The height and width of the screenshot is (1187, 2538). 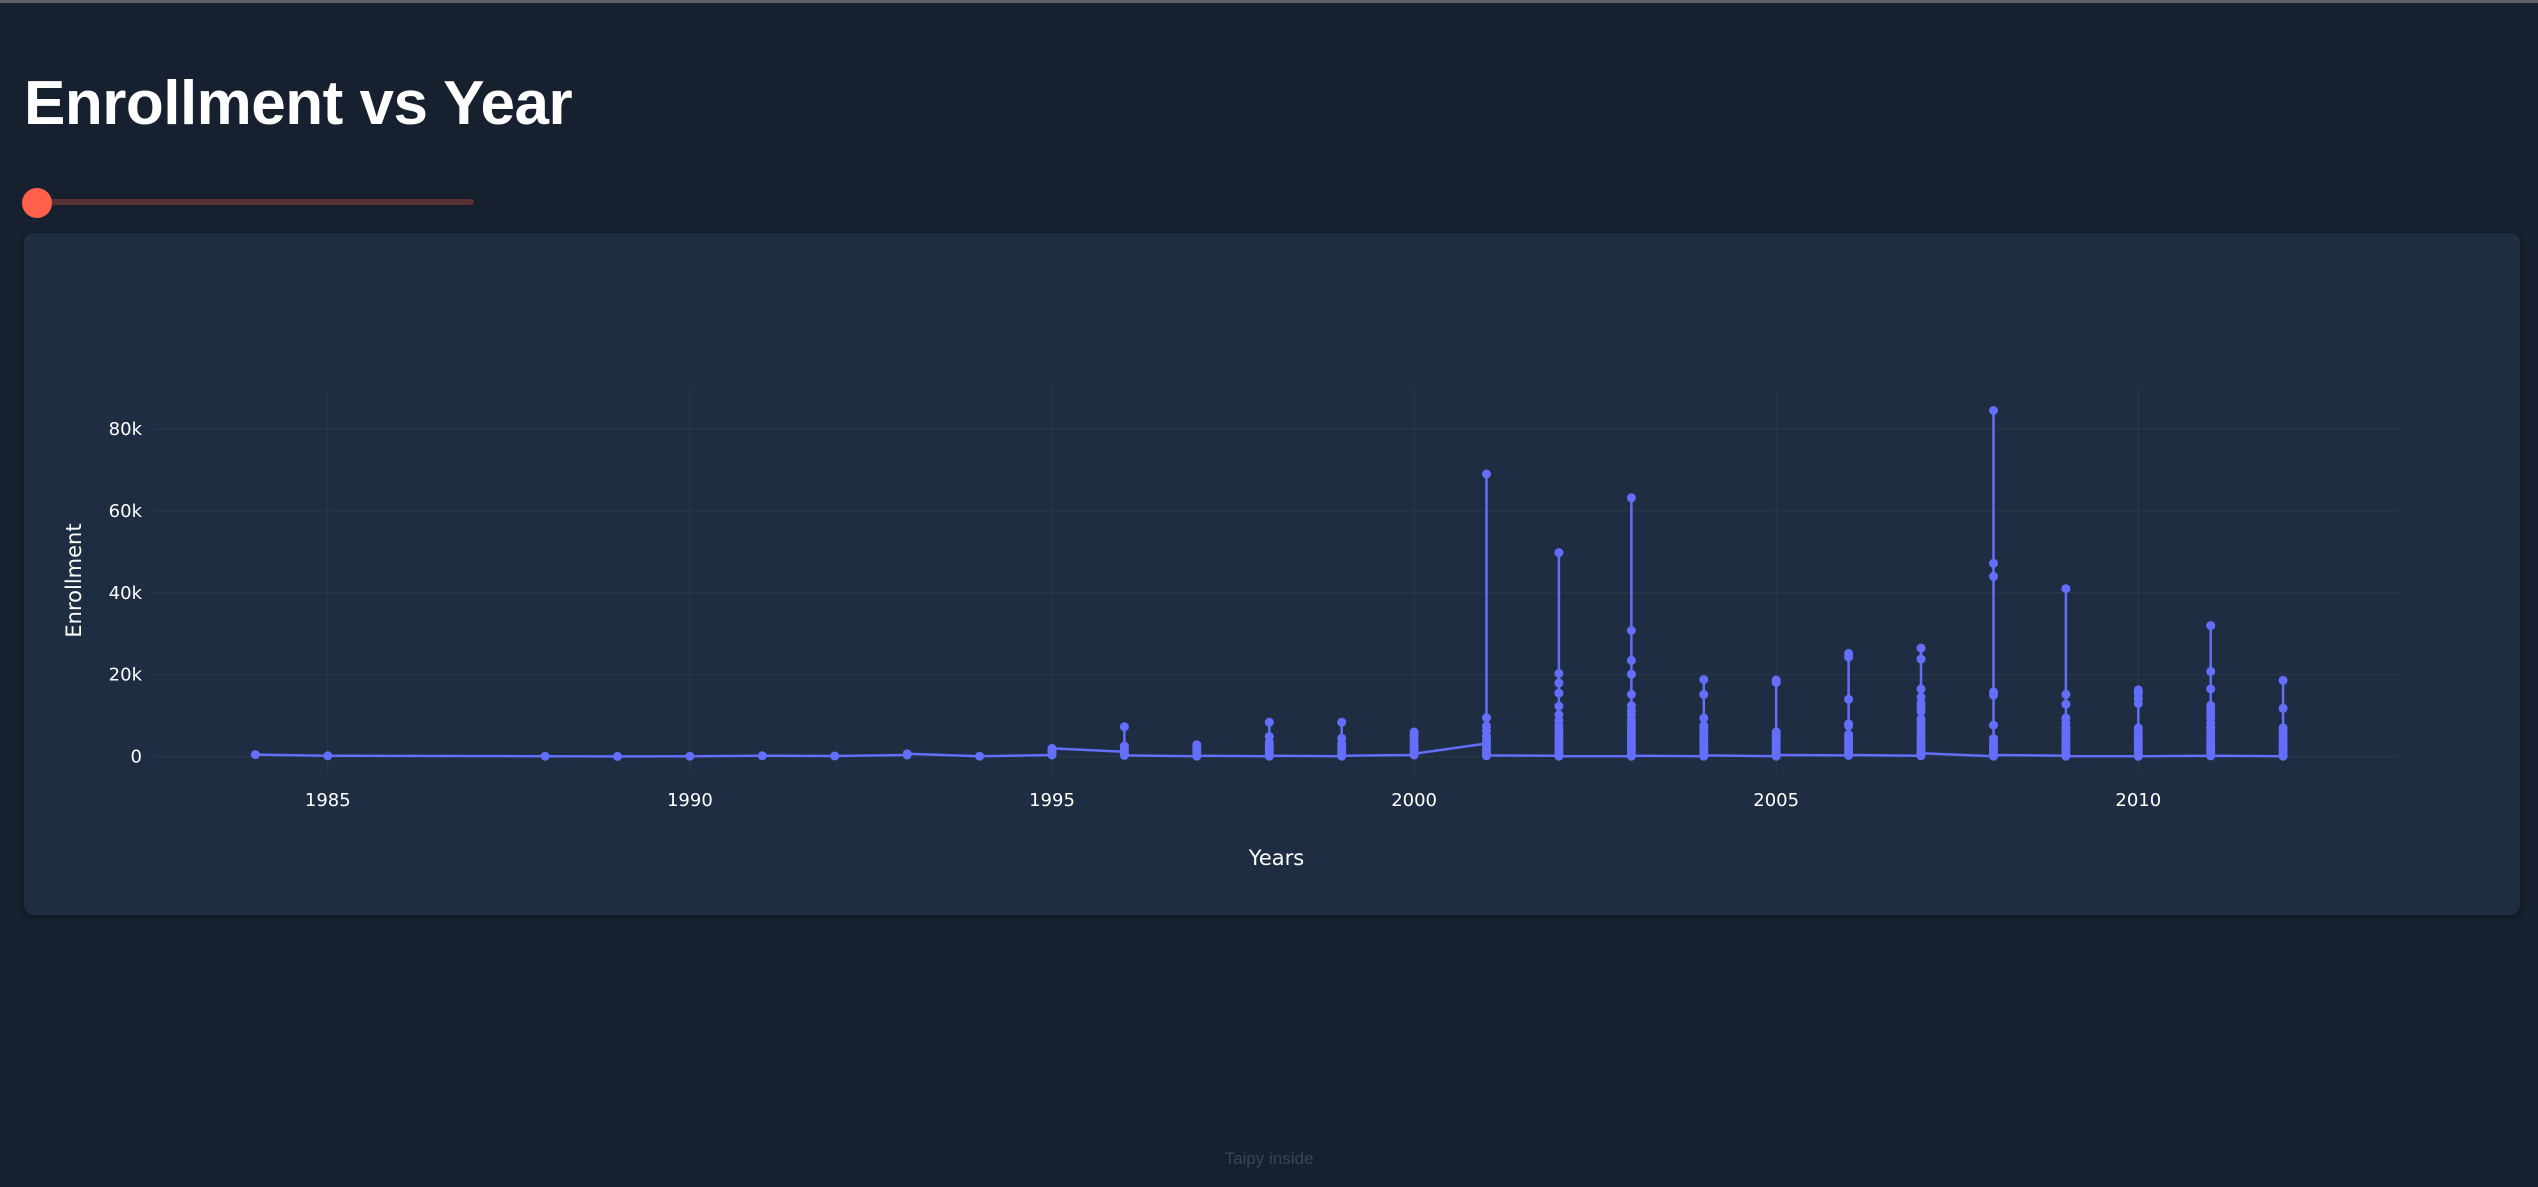 I want to click on y-tick-label: 40k, so click(x=126, y=593).